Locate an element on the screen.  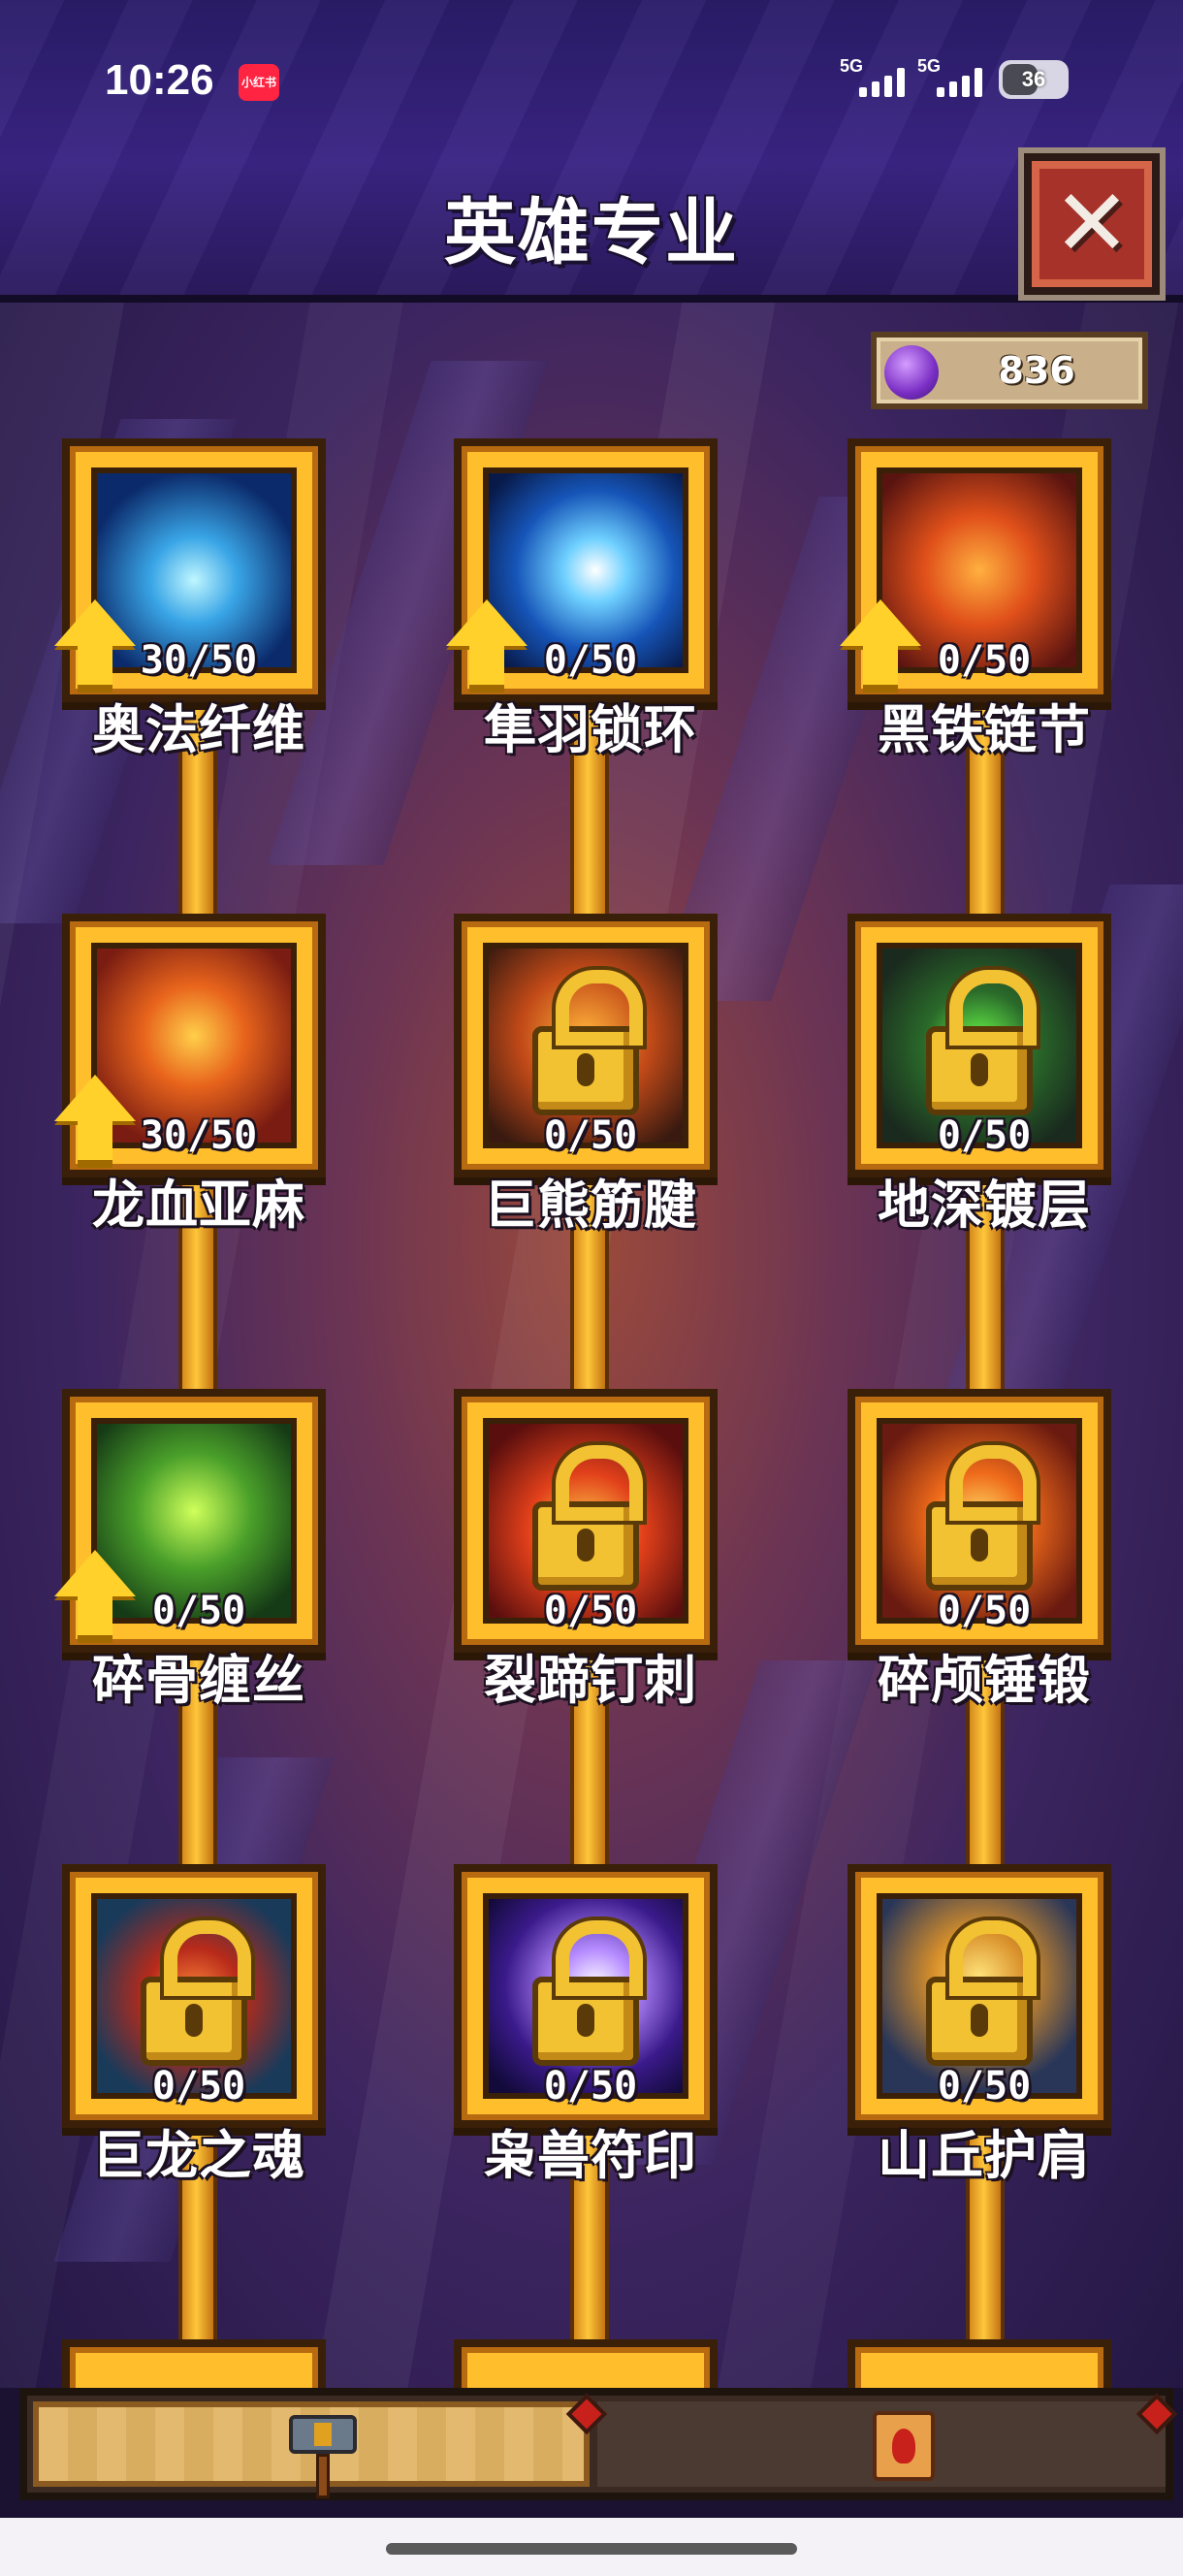
node-name: 巨龙之魂 is located at coordinates (198, 2155).